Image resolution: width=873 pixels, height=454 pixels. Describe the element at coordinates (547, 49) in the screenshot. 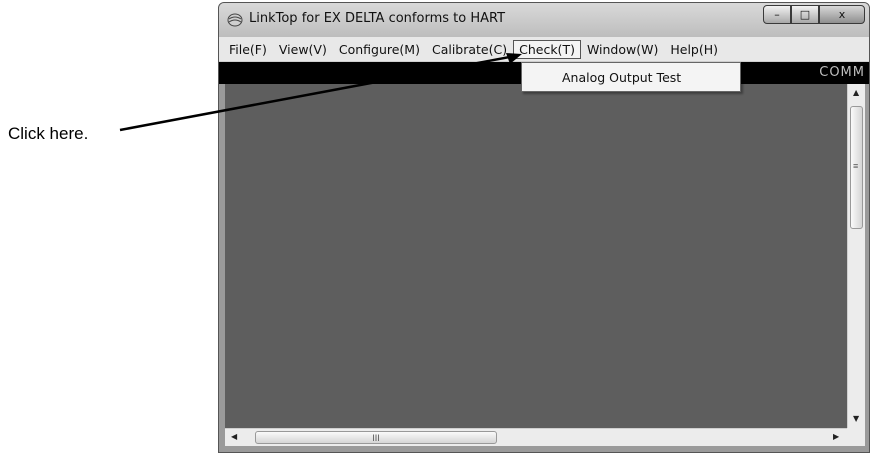

I see `menu-check: Check(T)` at that location.